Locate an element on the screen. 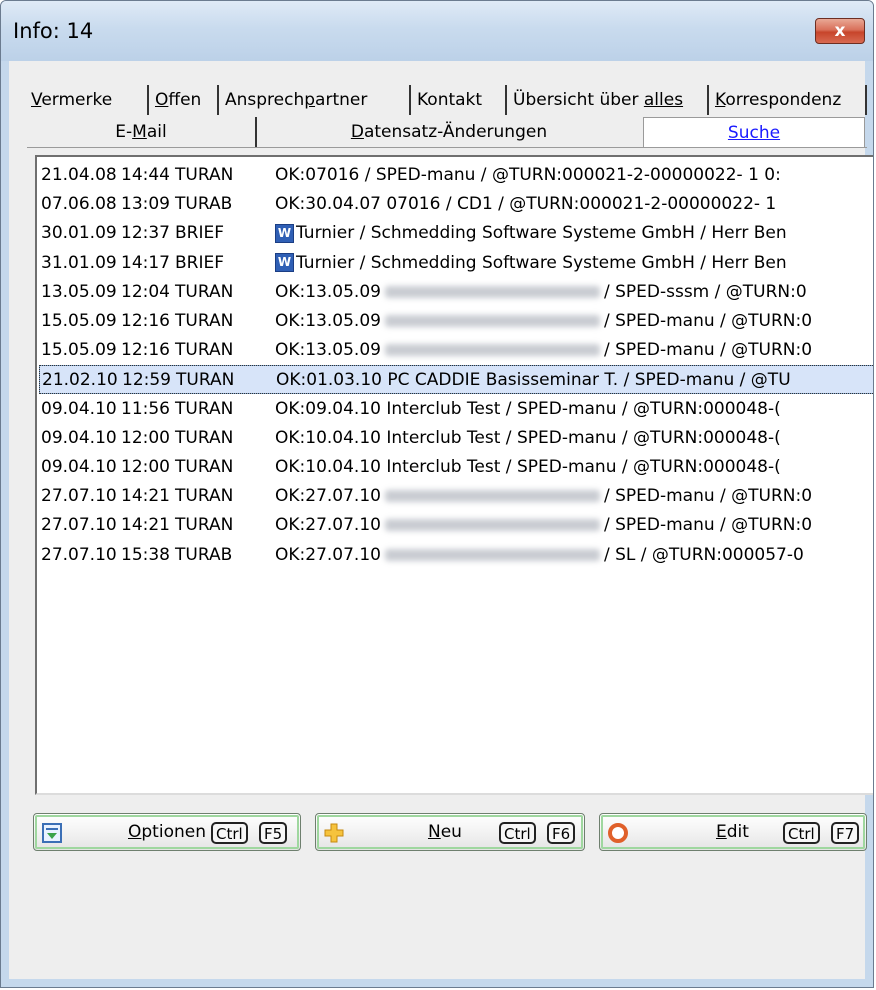  tab-row-2: E-Mail Datensatz-Änderungen Suche is located at coordinates (447, 132).